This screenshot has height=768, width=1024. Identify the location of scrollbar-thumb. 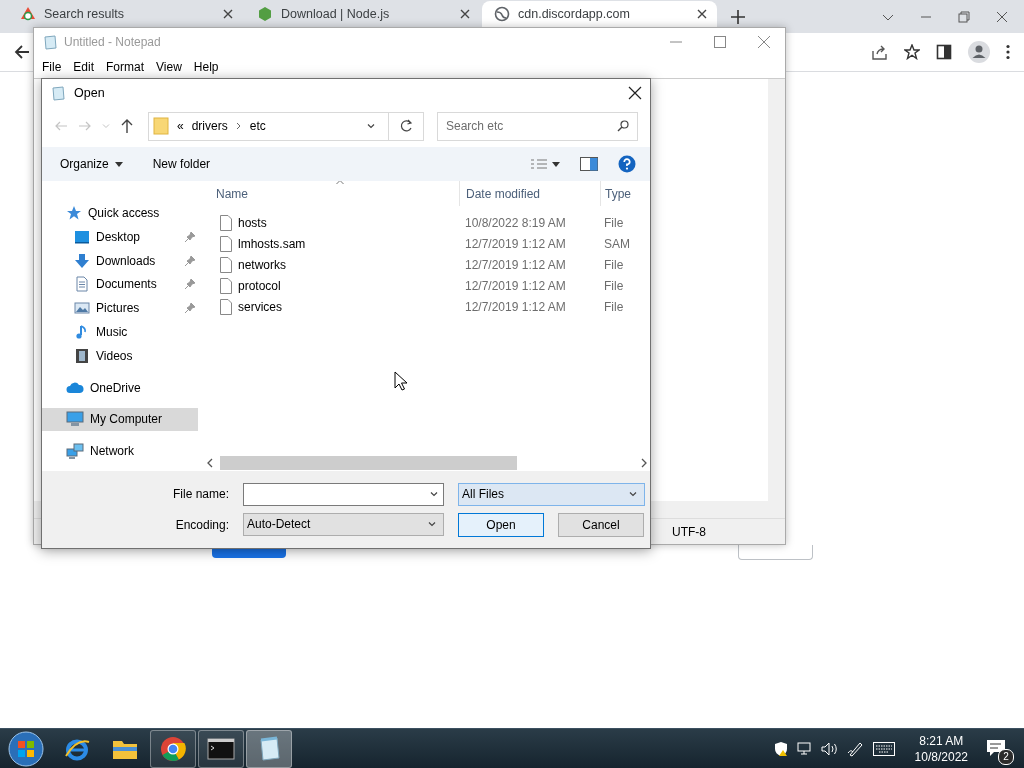
(368, 463).